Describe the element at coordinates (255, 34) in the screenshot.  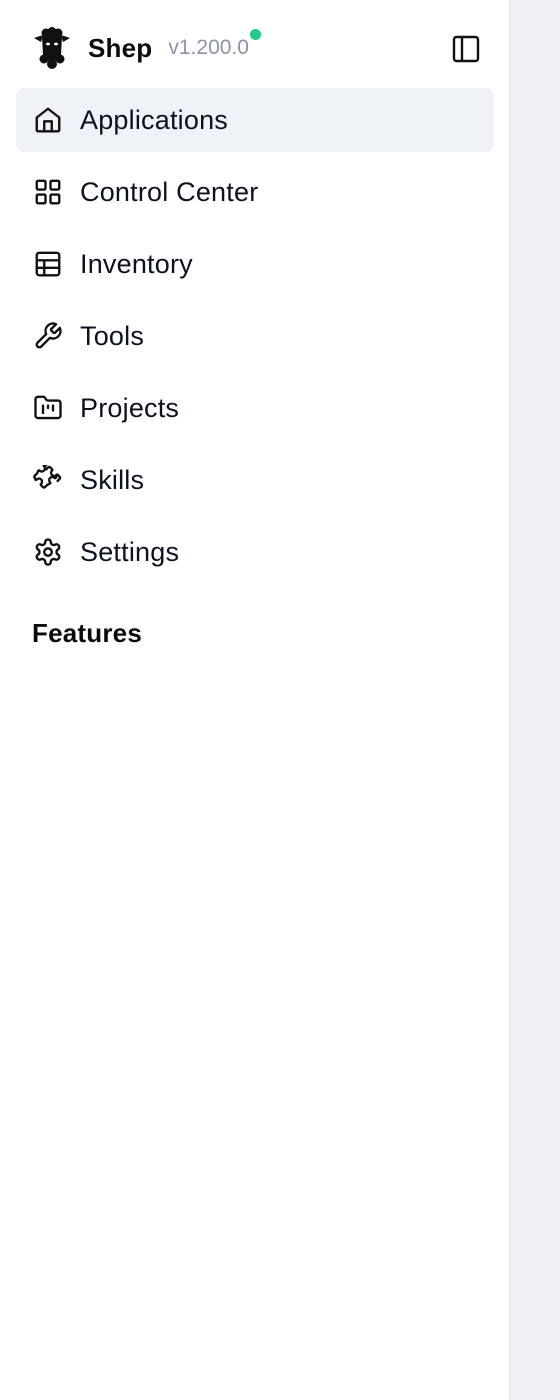
I see `status-dot` at that location.